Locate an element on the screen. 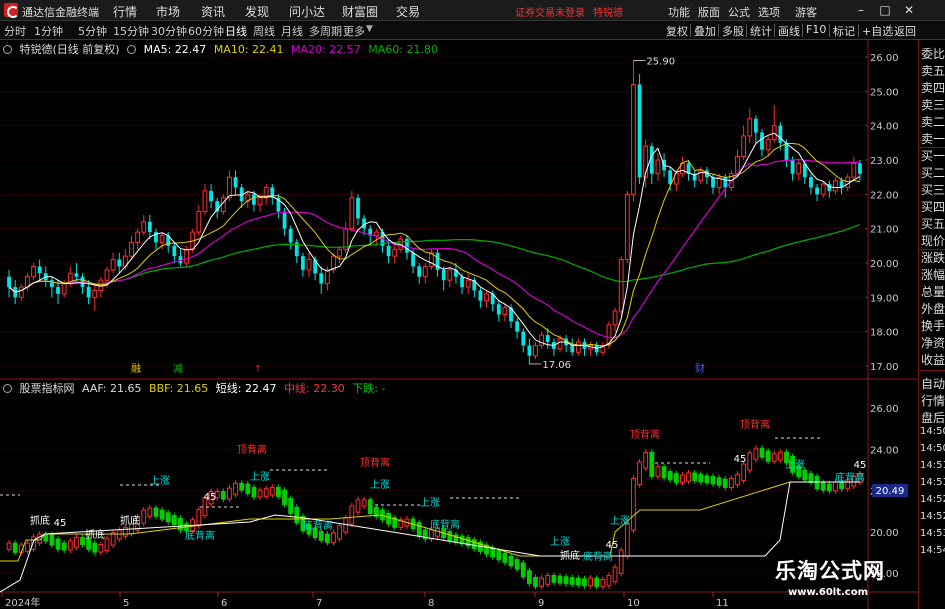  side-item-29: 14:54 is located at coordinates (932, 550).